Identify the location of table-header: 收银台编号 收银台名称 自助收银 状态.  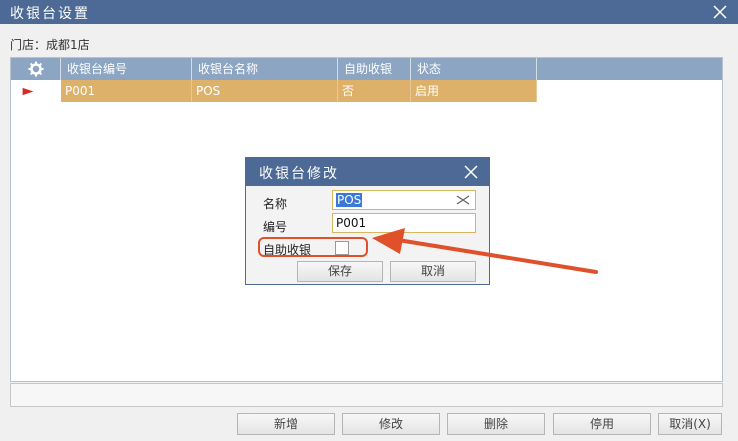
(366, 69).